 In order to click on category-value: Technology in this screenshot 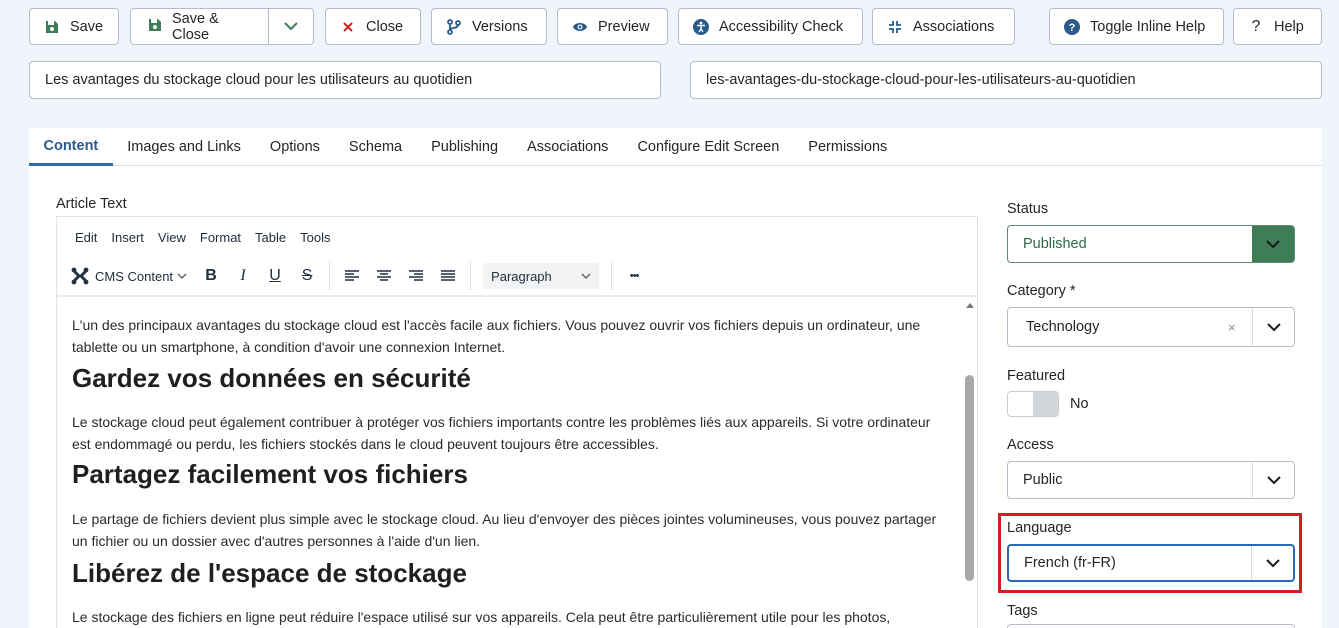, I will do `click(1063, 327)`.